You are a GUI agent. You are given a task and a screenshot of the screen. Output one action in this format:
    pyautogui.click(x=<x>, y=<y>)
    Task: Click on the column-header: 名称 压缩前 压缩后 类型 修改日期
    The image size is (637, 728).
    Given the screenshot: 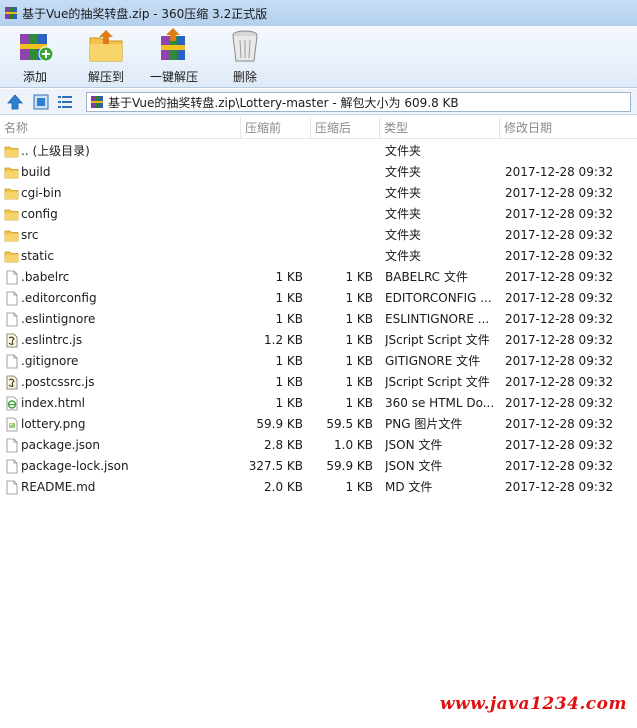 What is the action you would take?
    pyautogui.click(x=318, y=128)
    